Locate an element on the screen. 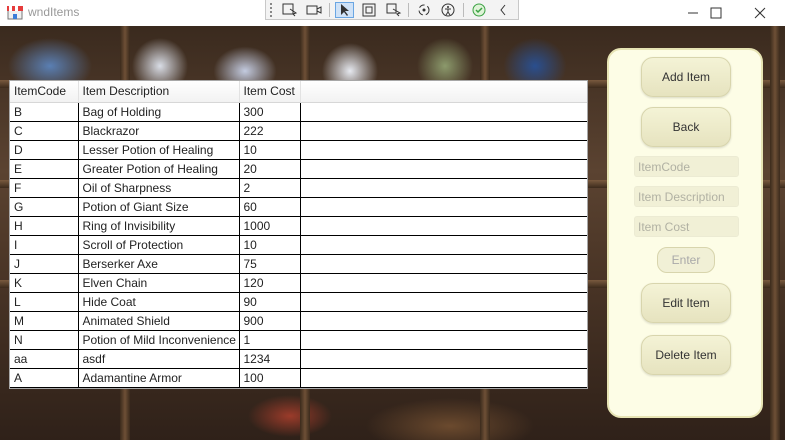 This screenshot has height=440, width=785. cell-cost: 2 is located at coordinates (270, 188).